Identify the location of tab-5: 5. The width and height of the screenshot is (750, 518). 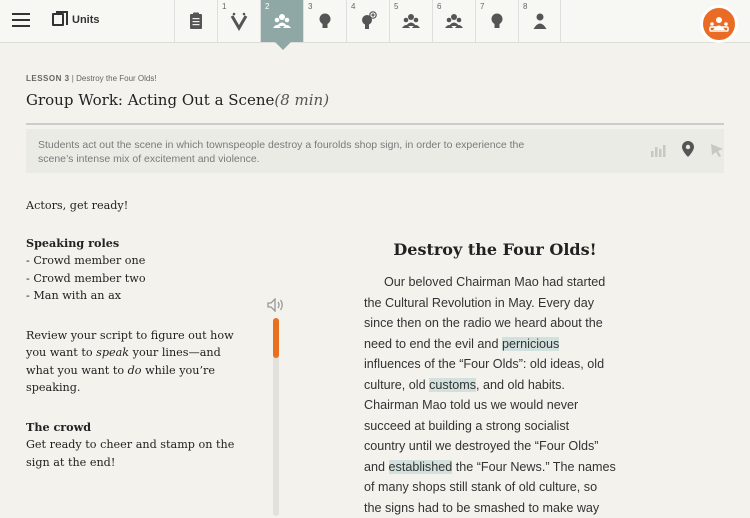
(410, 21).